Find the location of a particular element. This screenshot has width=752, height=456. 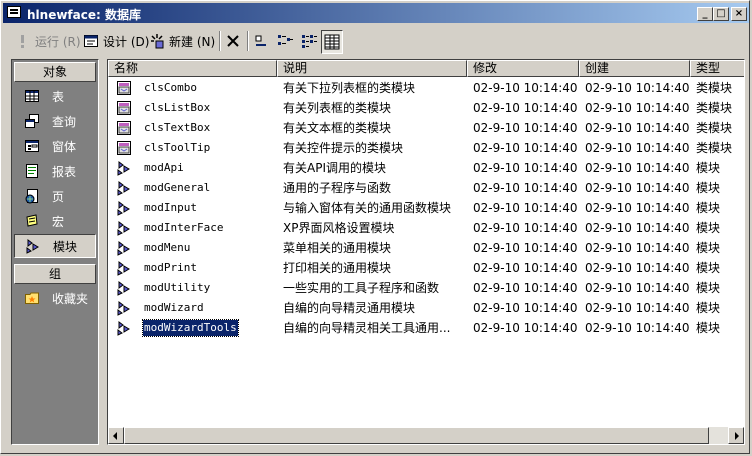

window-title: hlnewface: 数据库 is located at coordinates (84, 15).